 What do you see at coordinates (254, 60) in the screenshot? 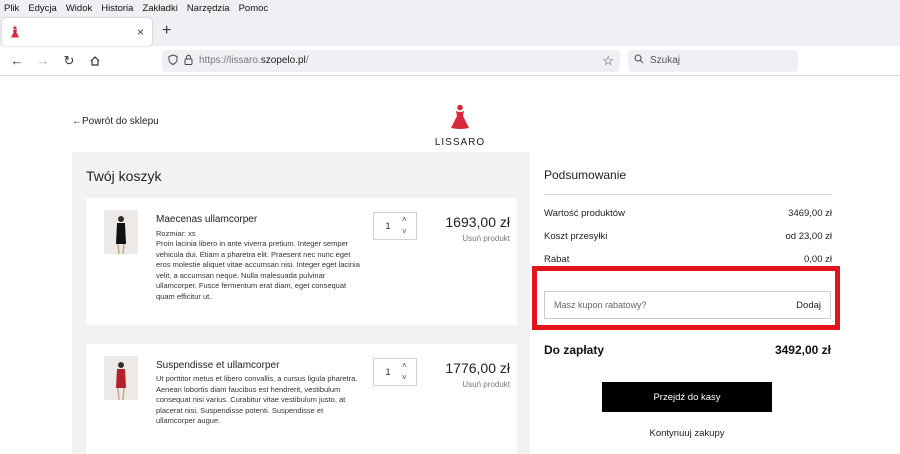
I see `url-text: https://lissaro.szopelo.pl/` at bounding box center [254, 60].